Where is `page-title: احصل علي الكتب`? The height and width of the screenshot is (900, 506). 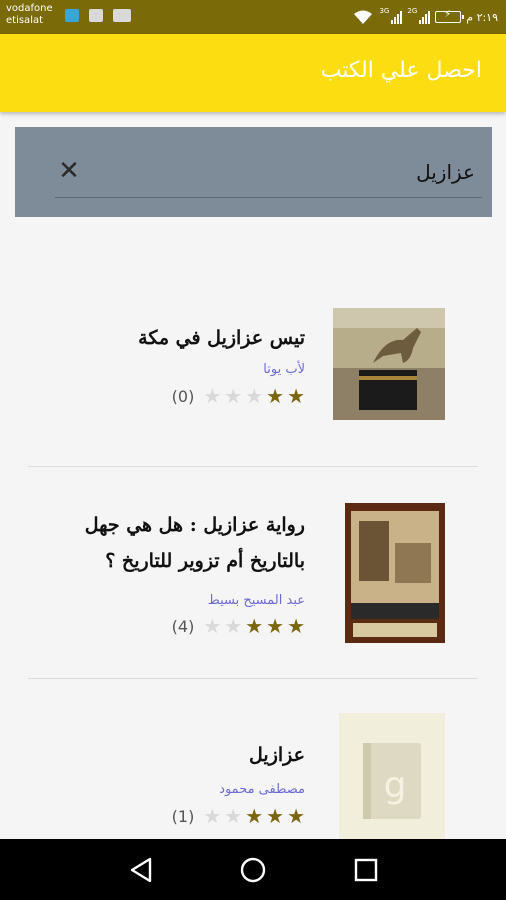
page-title: احصل علي الكتب is located at coordinates (401, 70).